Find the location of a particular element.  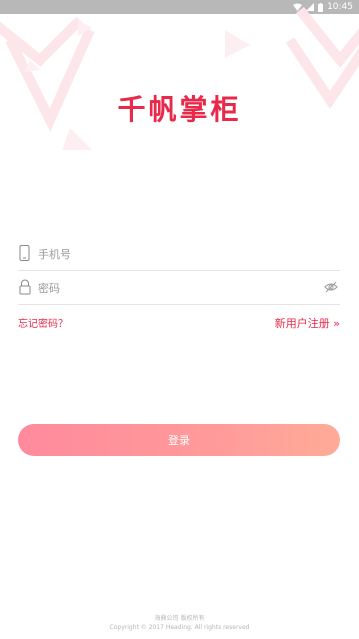

status-time: 10:45 is located at coordinates (340, 7).